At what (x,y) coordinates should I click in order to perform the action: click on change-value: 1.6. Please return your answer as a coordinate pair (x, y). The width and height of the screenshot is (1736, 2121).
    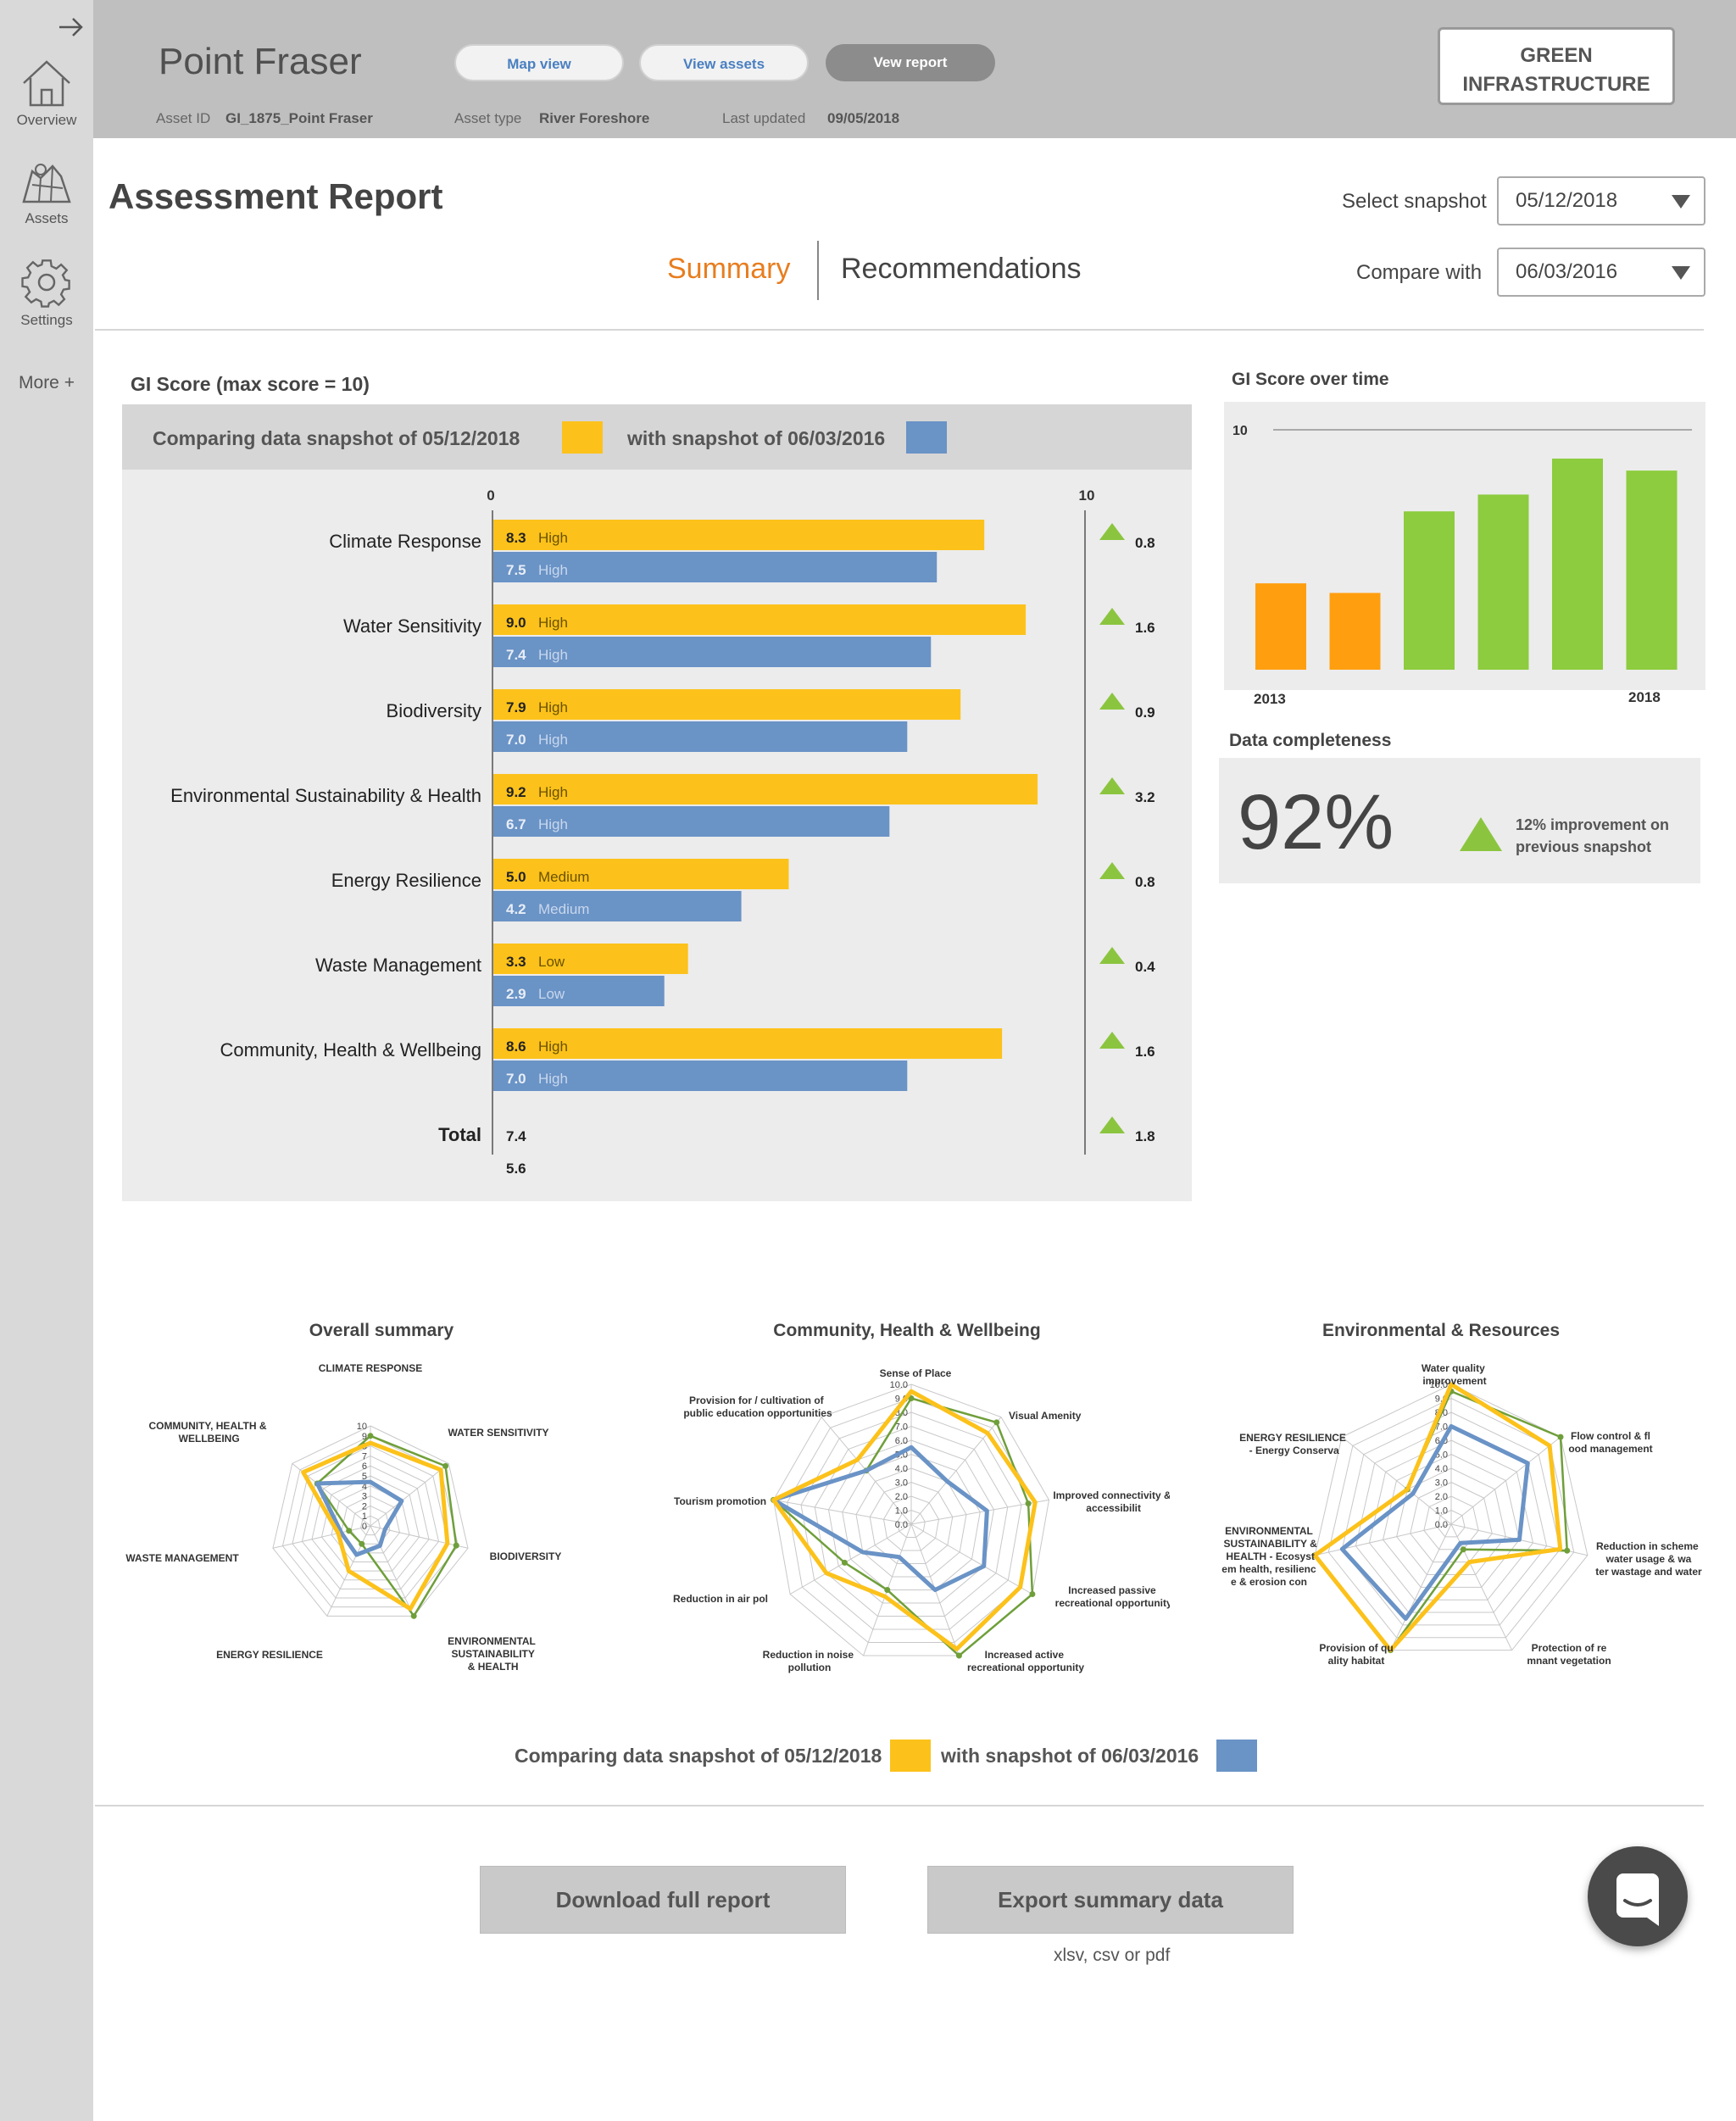
    Looking at the image, I should click on (1145, 628).